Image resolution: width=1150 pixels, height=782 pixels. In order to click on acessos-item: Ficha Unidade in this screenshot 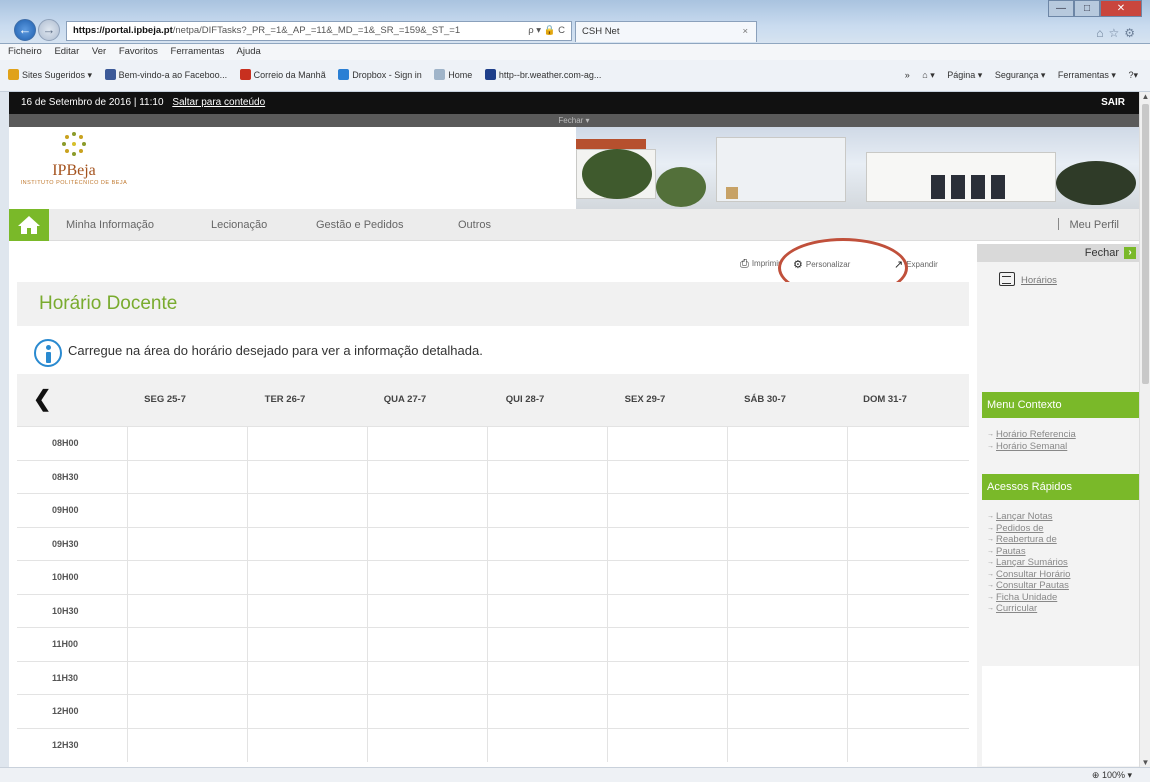, I will do `click(1028, 598)`.